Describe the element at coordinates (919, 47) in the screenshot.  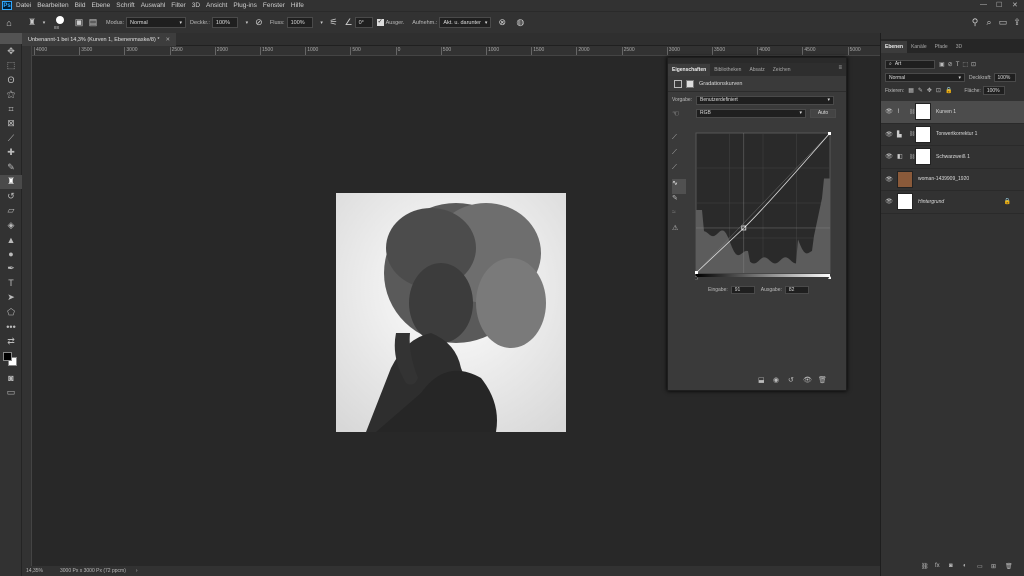
I see `tab-kanaele: Kanäle` at that location.